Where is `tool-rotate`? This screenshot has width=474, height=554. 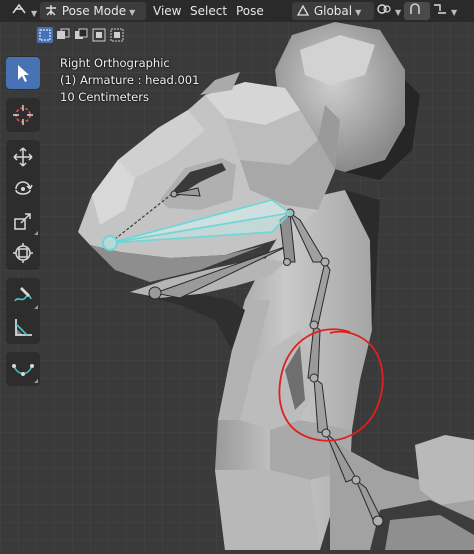
tool-rotate is located at coordinates (23, 189).